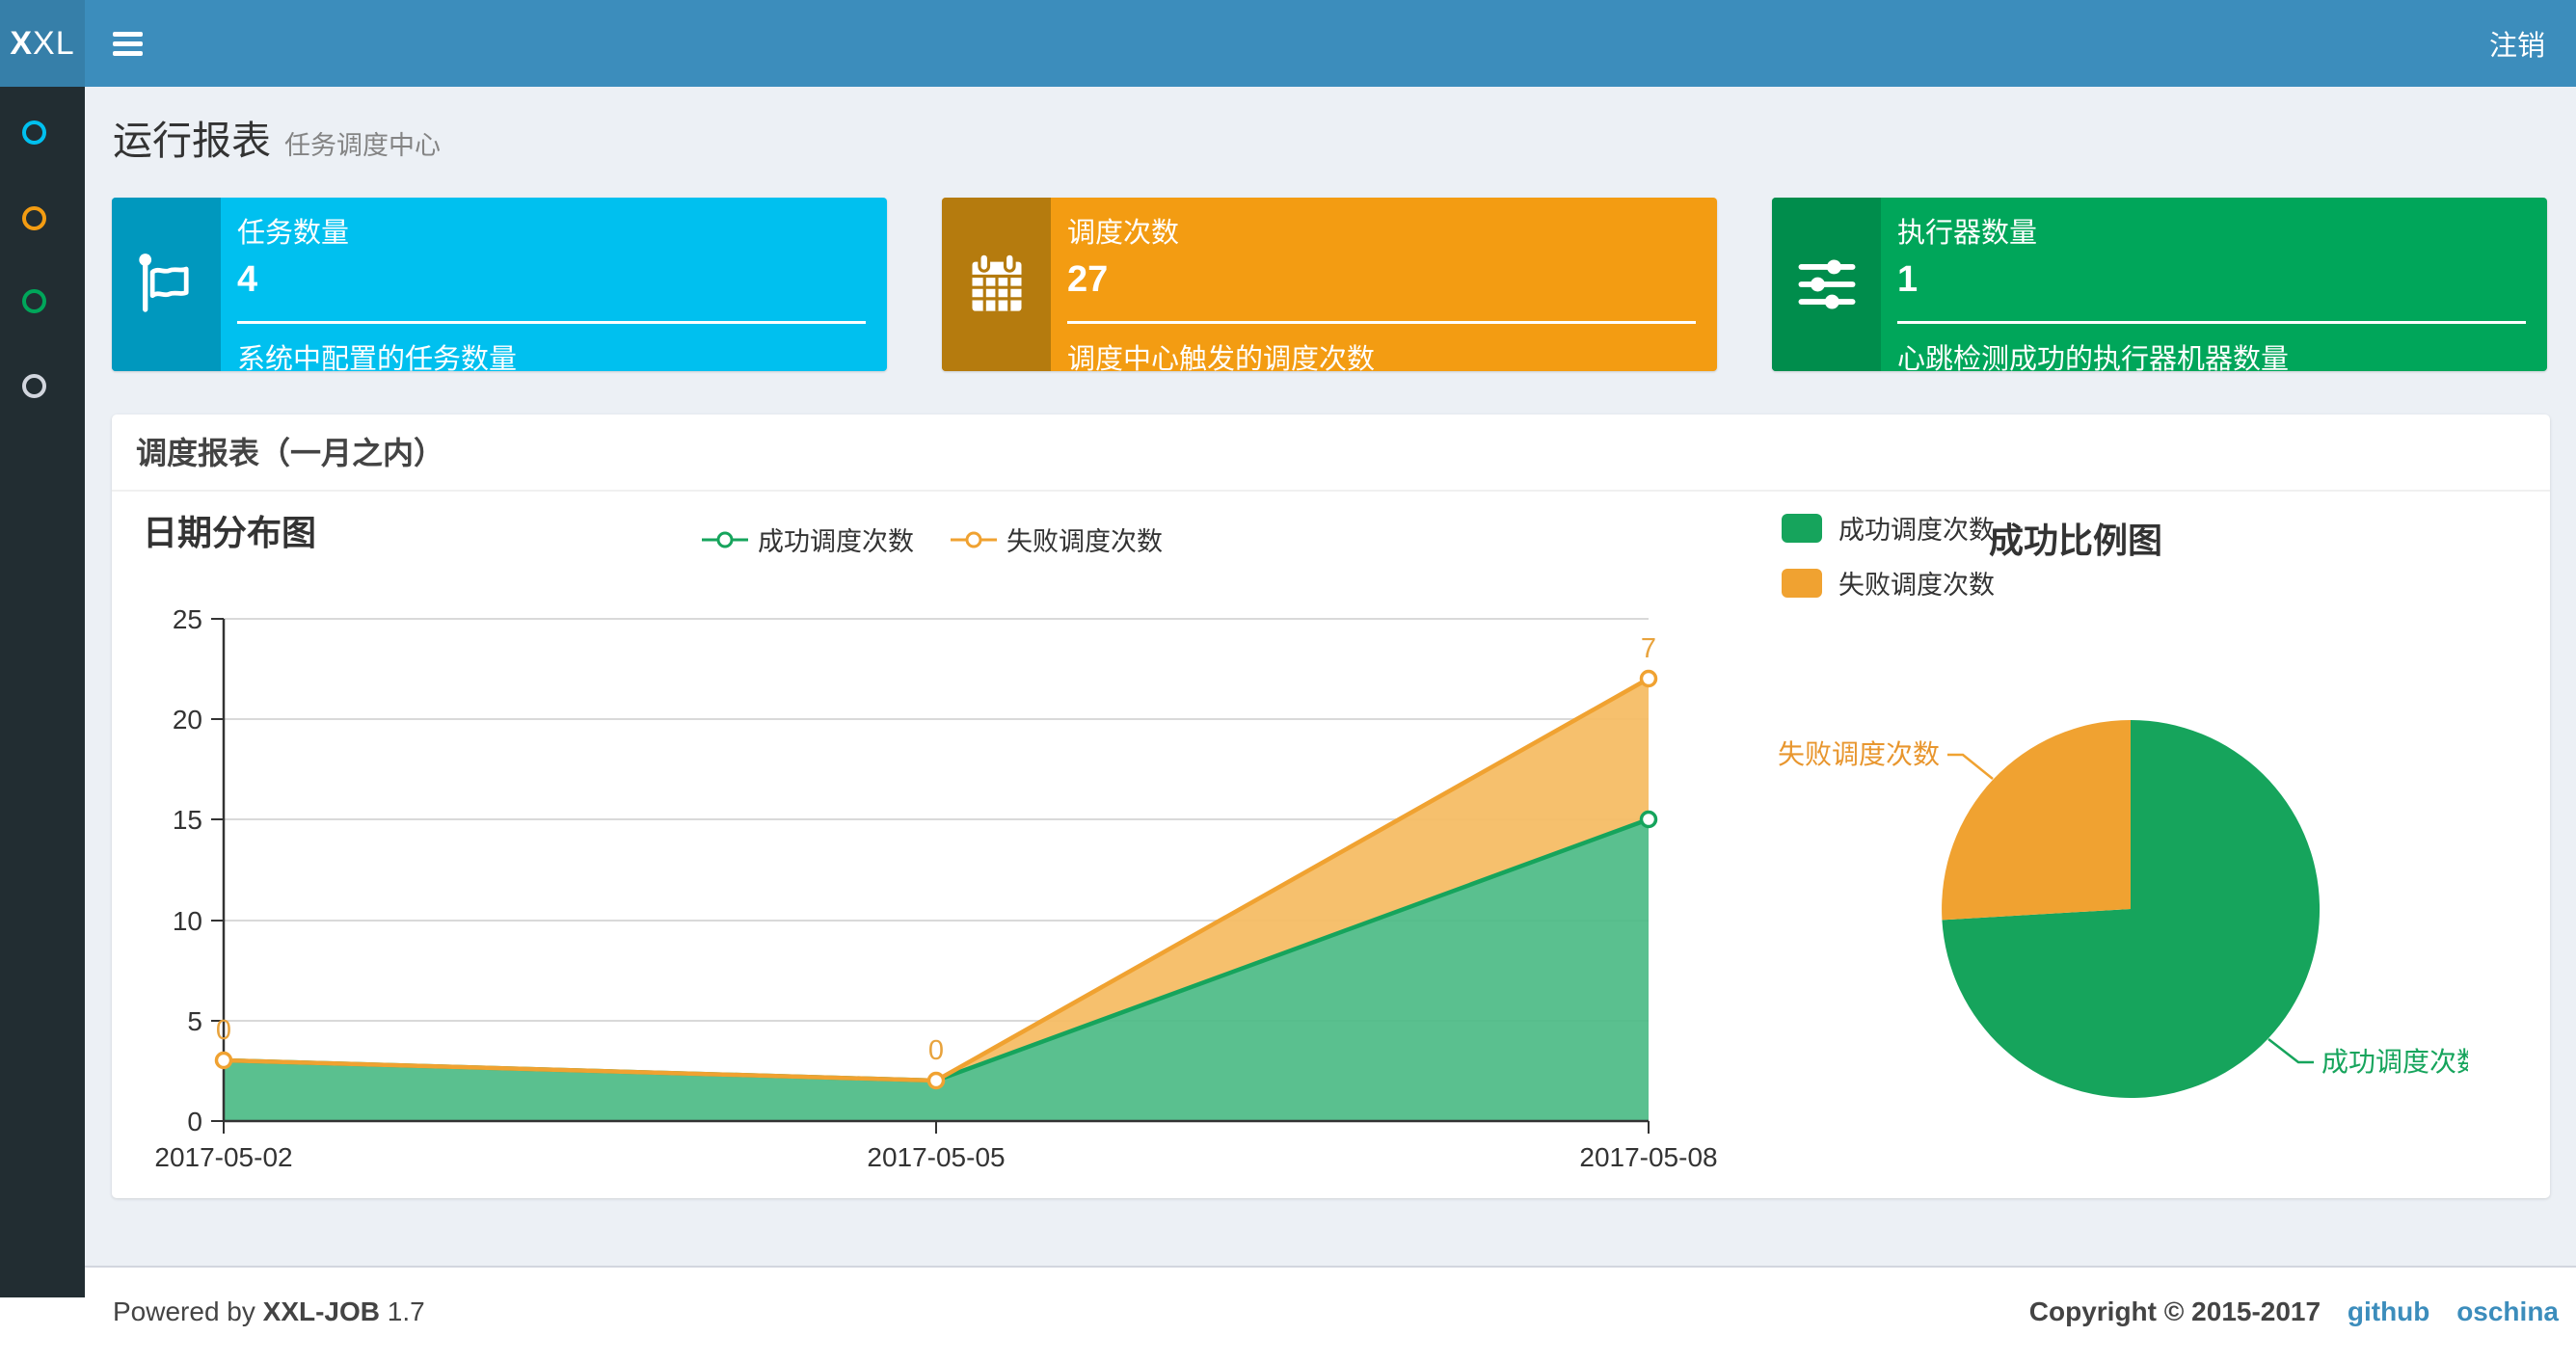 This screenshot has width=2576, height=1363. What do you see at coordinates (230, 532) in the screenshot?
I see `line-chart-title: 日期分布图` at bounding box center [230, 532].